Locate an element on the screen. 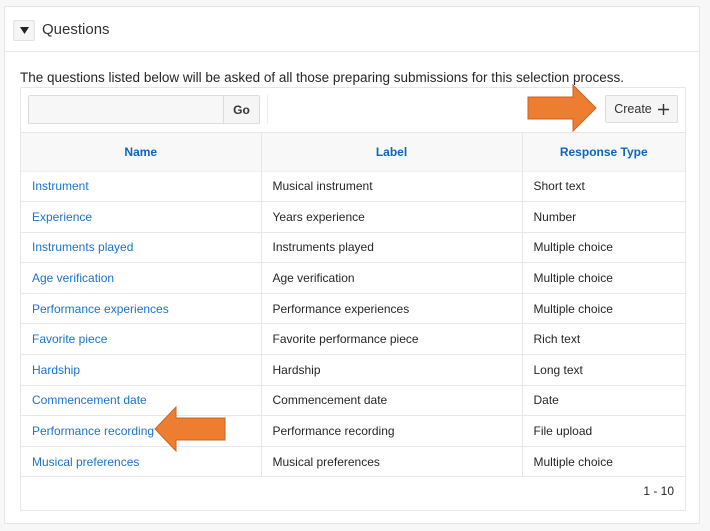 The height and width of the screenshot is (531, 710). annotation-arrow-left is located at coordinates (190, 429).